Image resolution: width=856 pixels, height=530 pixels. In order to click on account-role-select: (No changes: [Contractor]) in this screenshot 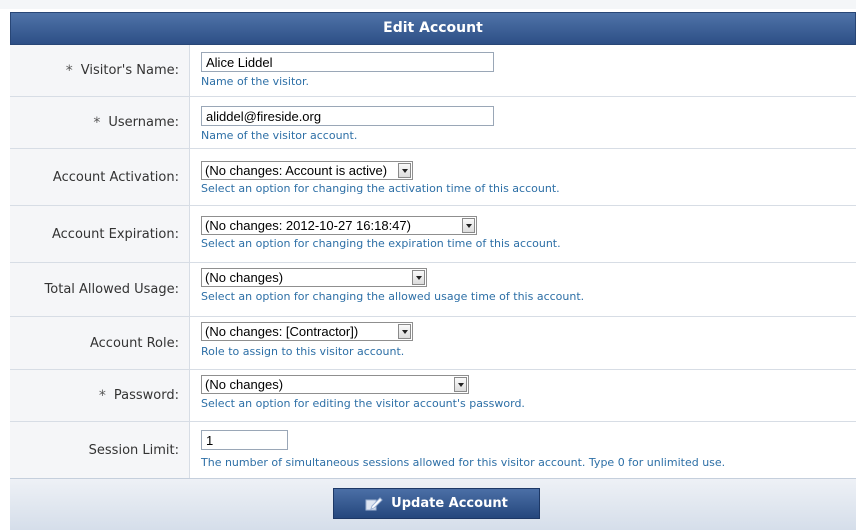, I will do `click(307, 331)`.